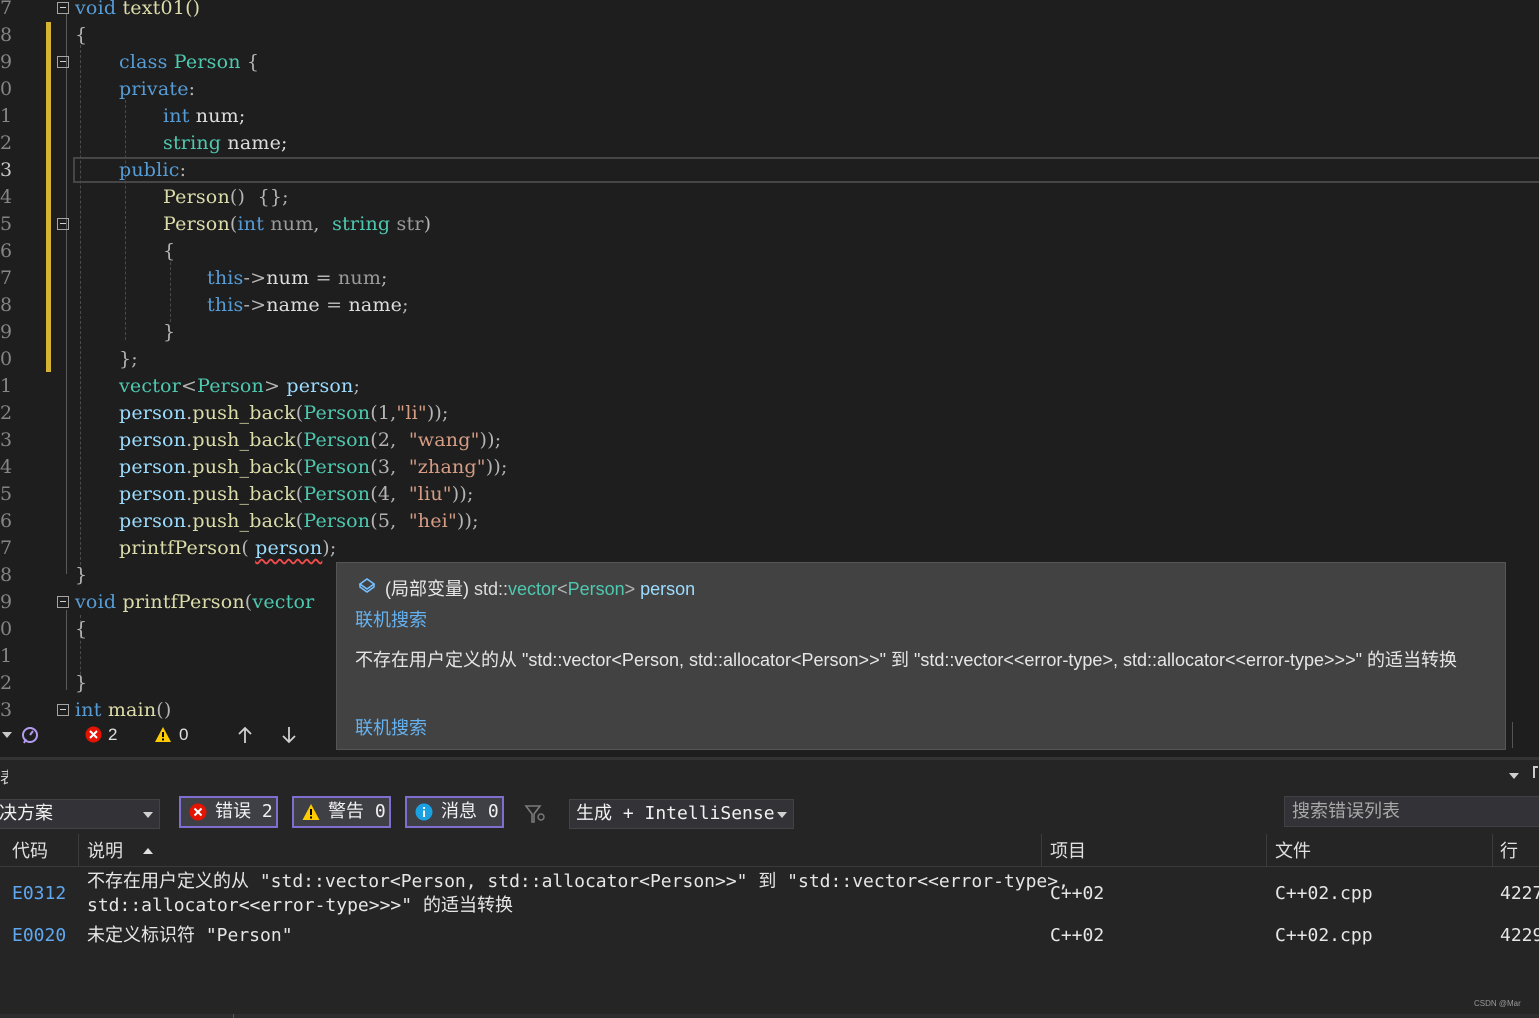  What do you see at coordinates (769, 62) in the screenshot?
I see `code-line: class Person {` at bounding box center [769, 62].